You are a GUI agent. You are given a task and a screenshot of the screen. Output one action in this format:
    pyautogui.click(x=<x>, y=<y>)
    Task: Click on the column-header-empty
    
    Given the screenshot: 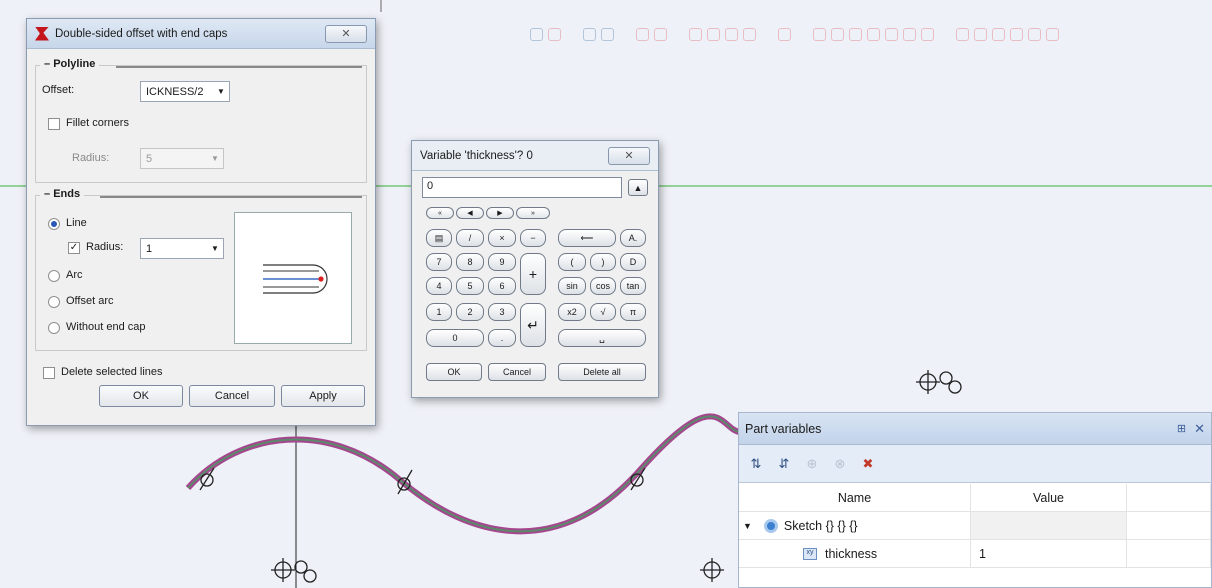 What is the action you would take?
    pyautogui.click(x=1169, y=497)
    